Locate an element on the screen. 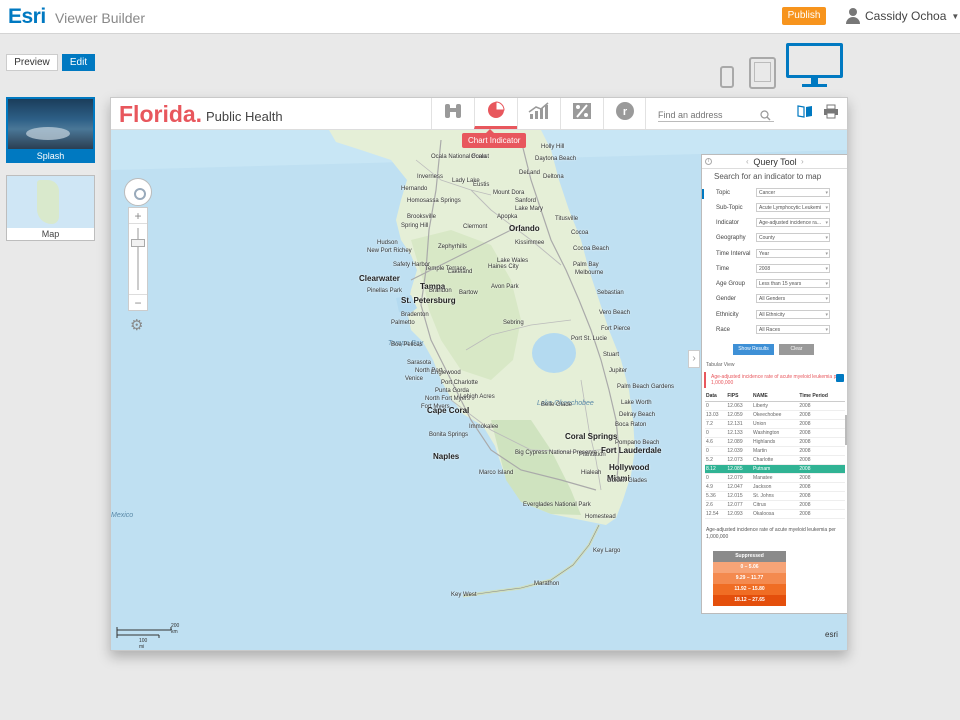 This screenshot has width=960, height=720. table-row: 4.9 12.047 Jackson 2008 is located at coordinates (775, 487).